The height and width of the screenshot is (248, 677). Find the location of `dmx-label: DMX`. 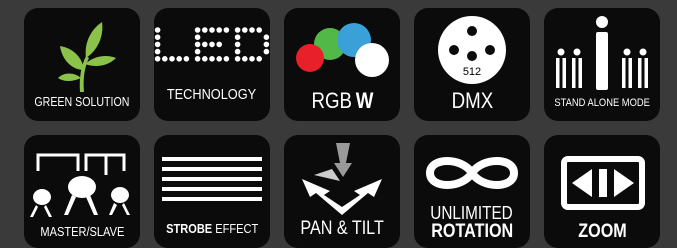

dmx-label: DMX is located at coordinates (472, 100).